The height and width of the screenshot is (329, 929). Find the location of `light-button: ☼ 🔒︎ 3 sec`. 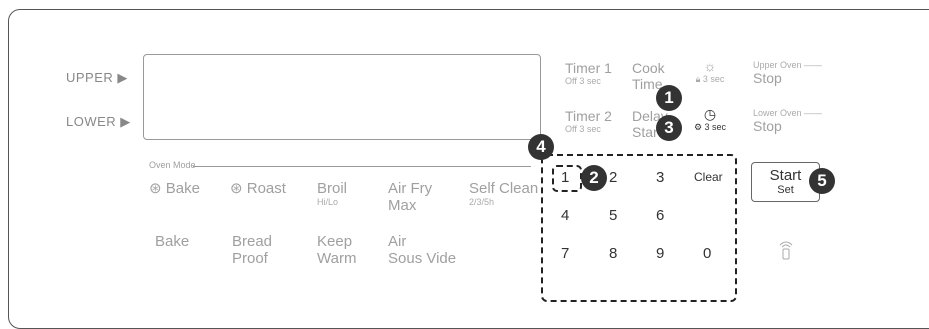

light-button: ☼ 🔒︎ 3 sec is located at coordinates (710, 71).